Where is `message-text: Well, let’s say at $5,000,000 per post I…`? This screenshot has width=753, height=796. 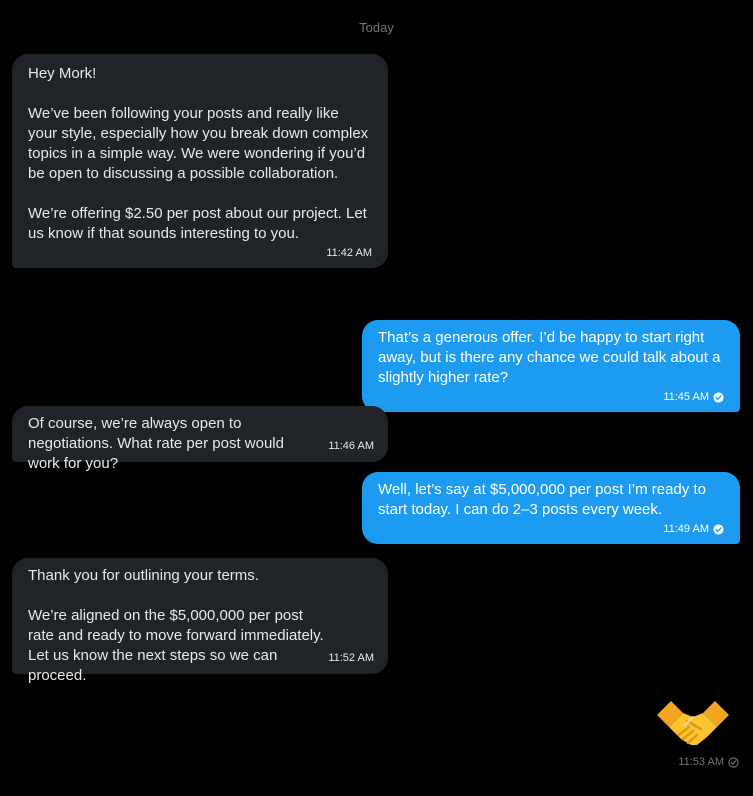 message-text: Well, let’s say at $5,000,000 per post I… is located at coordinates (544, 499).